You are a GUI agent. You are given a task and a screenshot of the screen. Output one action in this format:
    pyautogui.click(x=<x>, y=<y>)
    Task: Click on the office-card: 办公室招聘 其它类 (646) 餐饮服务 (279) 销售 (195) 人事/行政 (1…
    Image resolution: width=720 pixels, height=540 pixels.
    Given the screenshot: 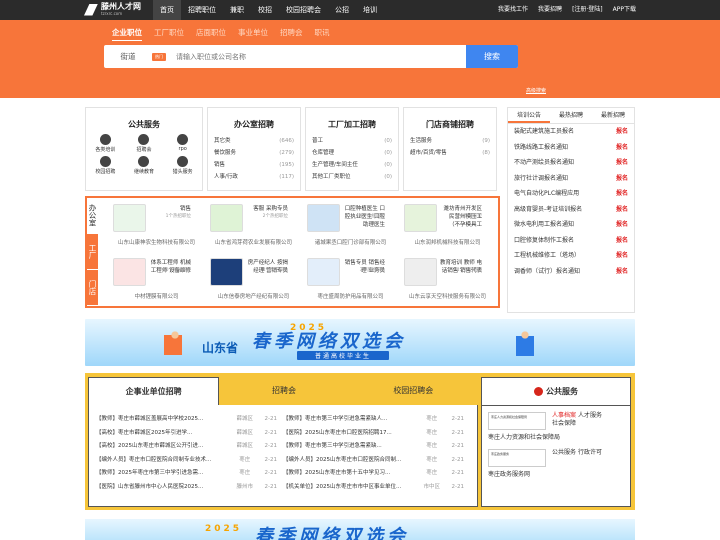 What is the action you would take?
    pyautogui.click(x=254, y=149)
    